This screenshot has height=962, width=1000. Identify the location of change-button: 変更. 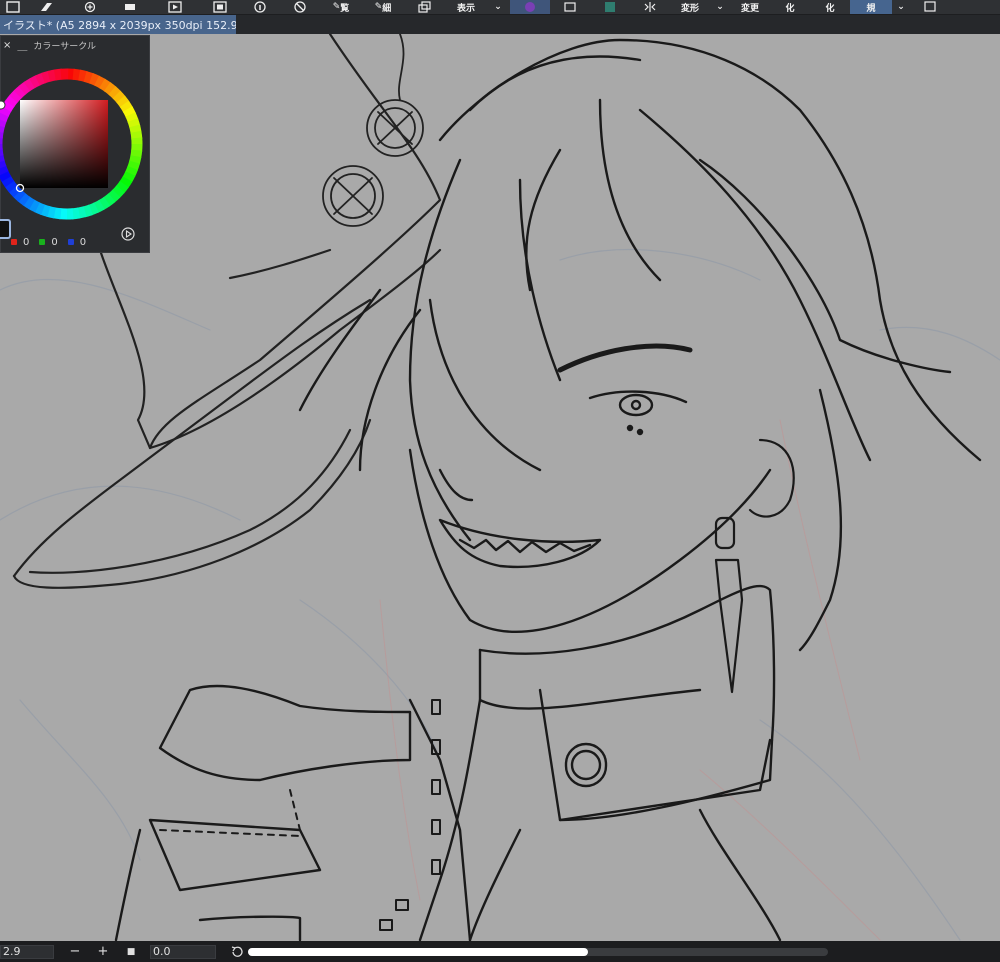
(750, 7).